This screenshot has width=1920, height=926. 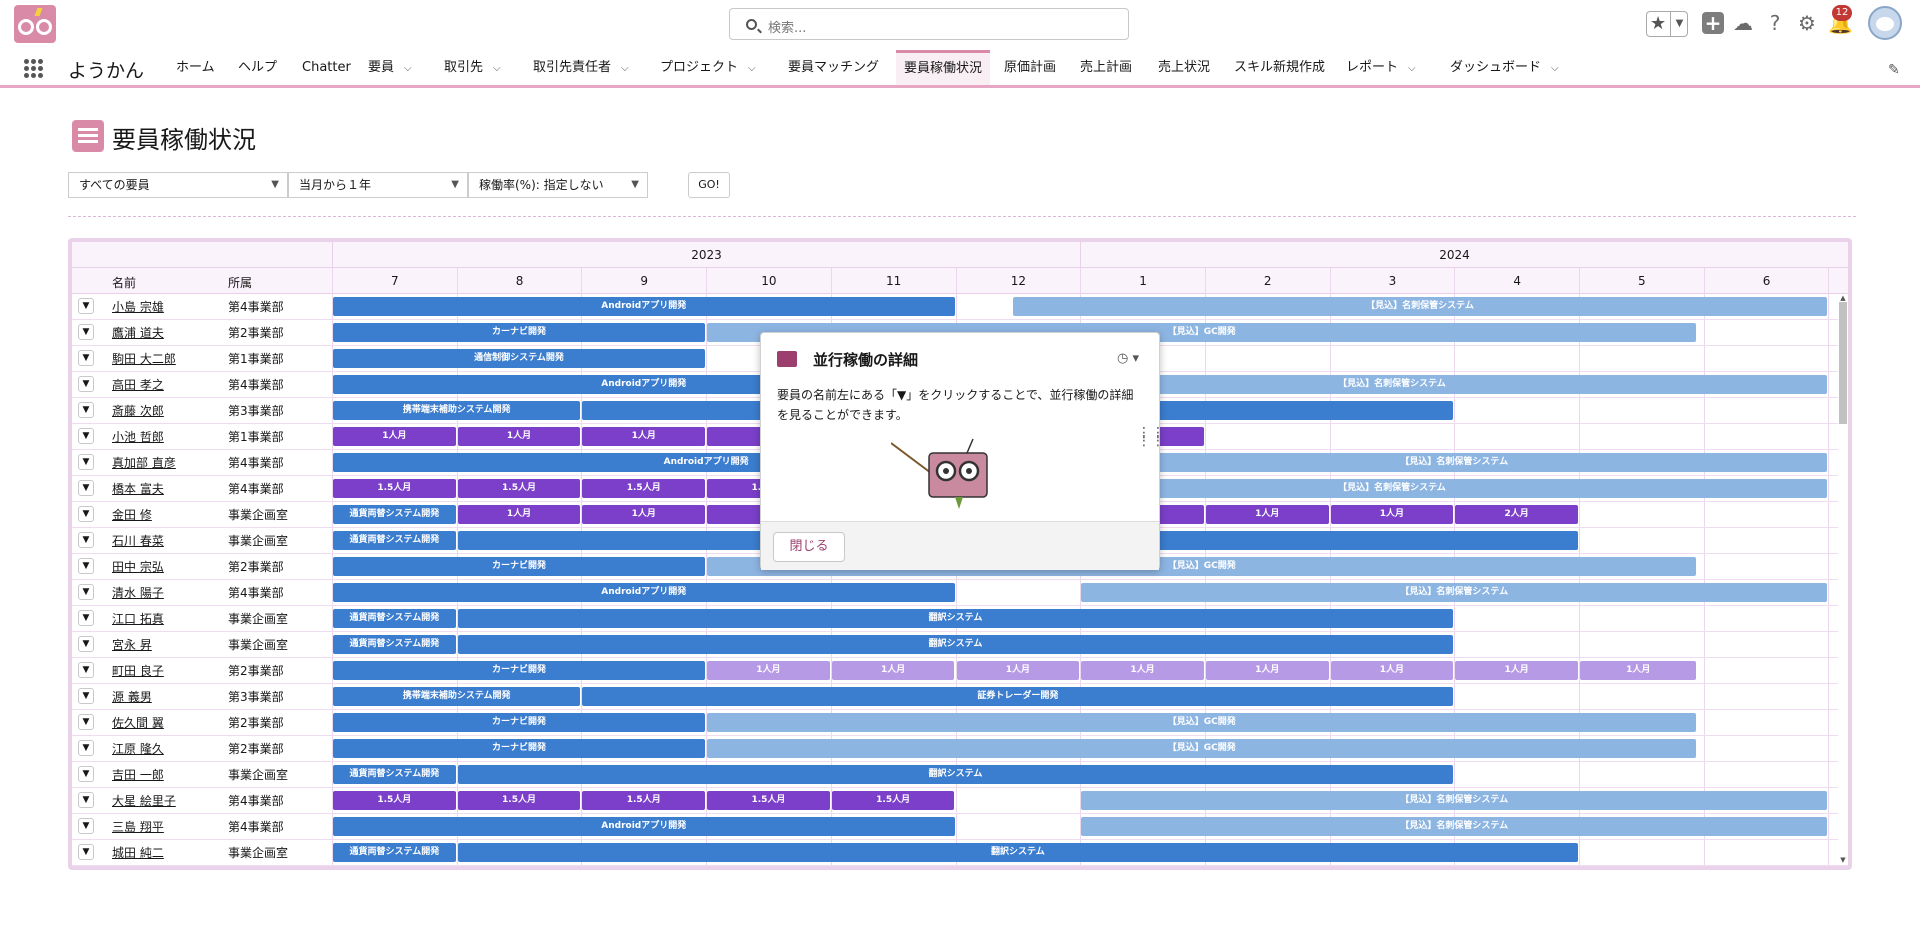 What do you see at coordinates (1743, 23) in the screenshot?
I see `trailhead-icon: ☁` at bounding box center [1743, 23].